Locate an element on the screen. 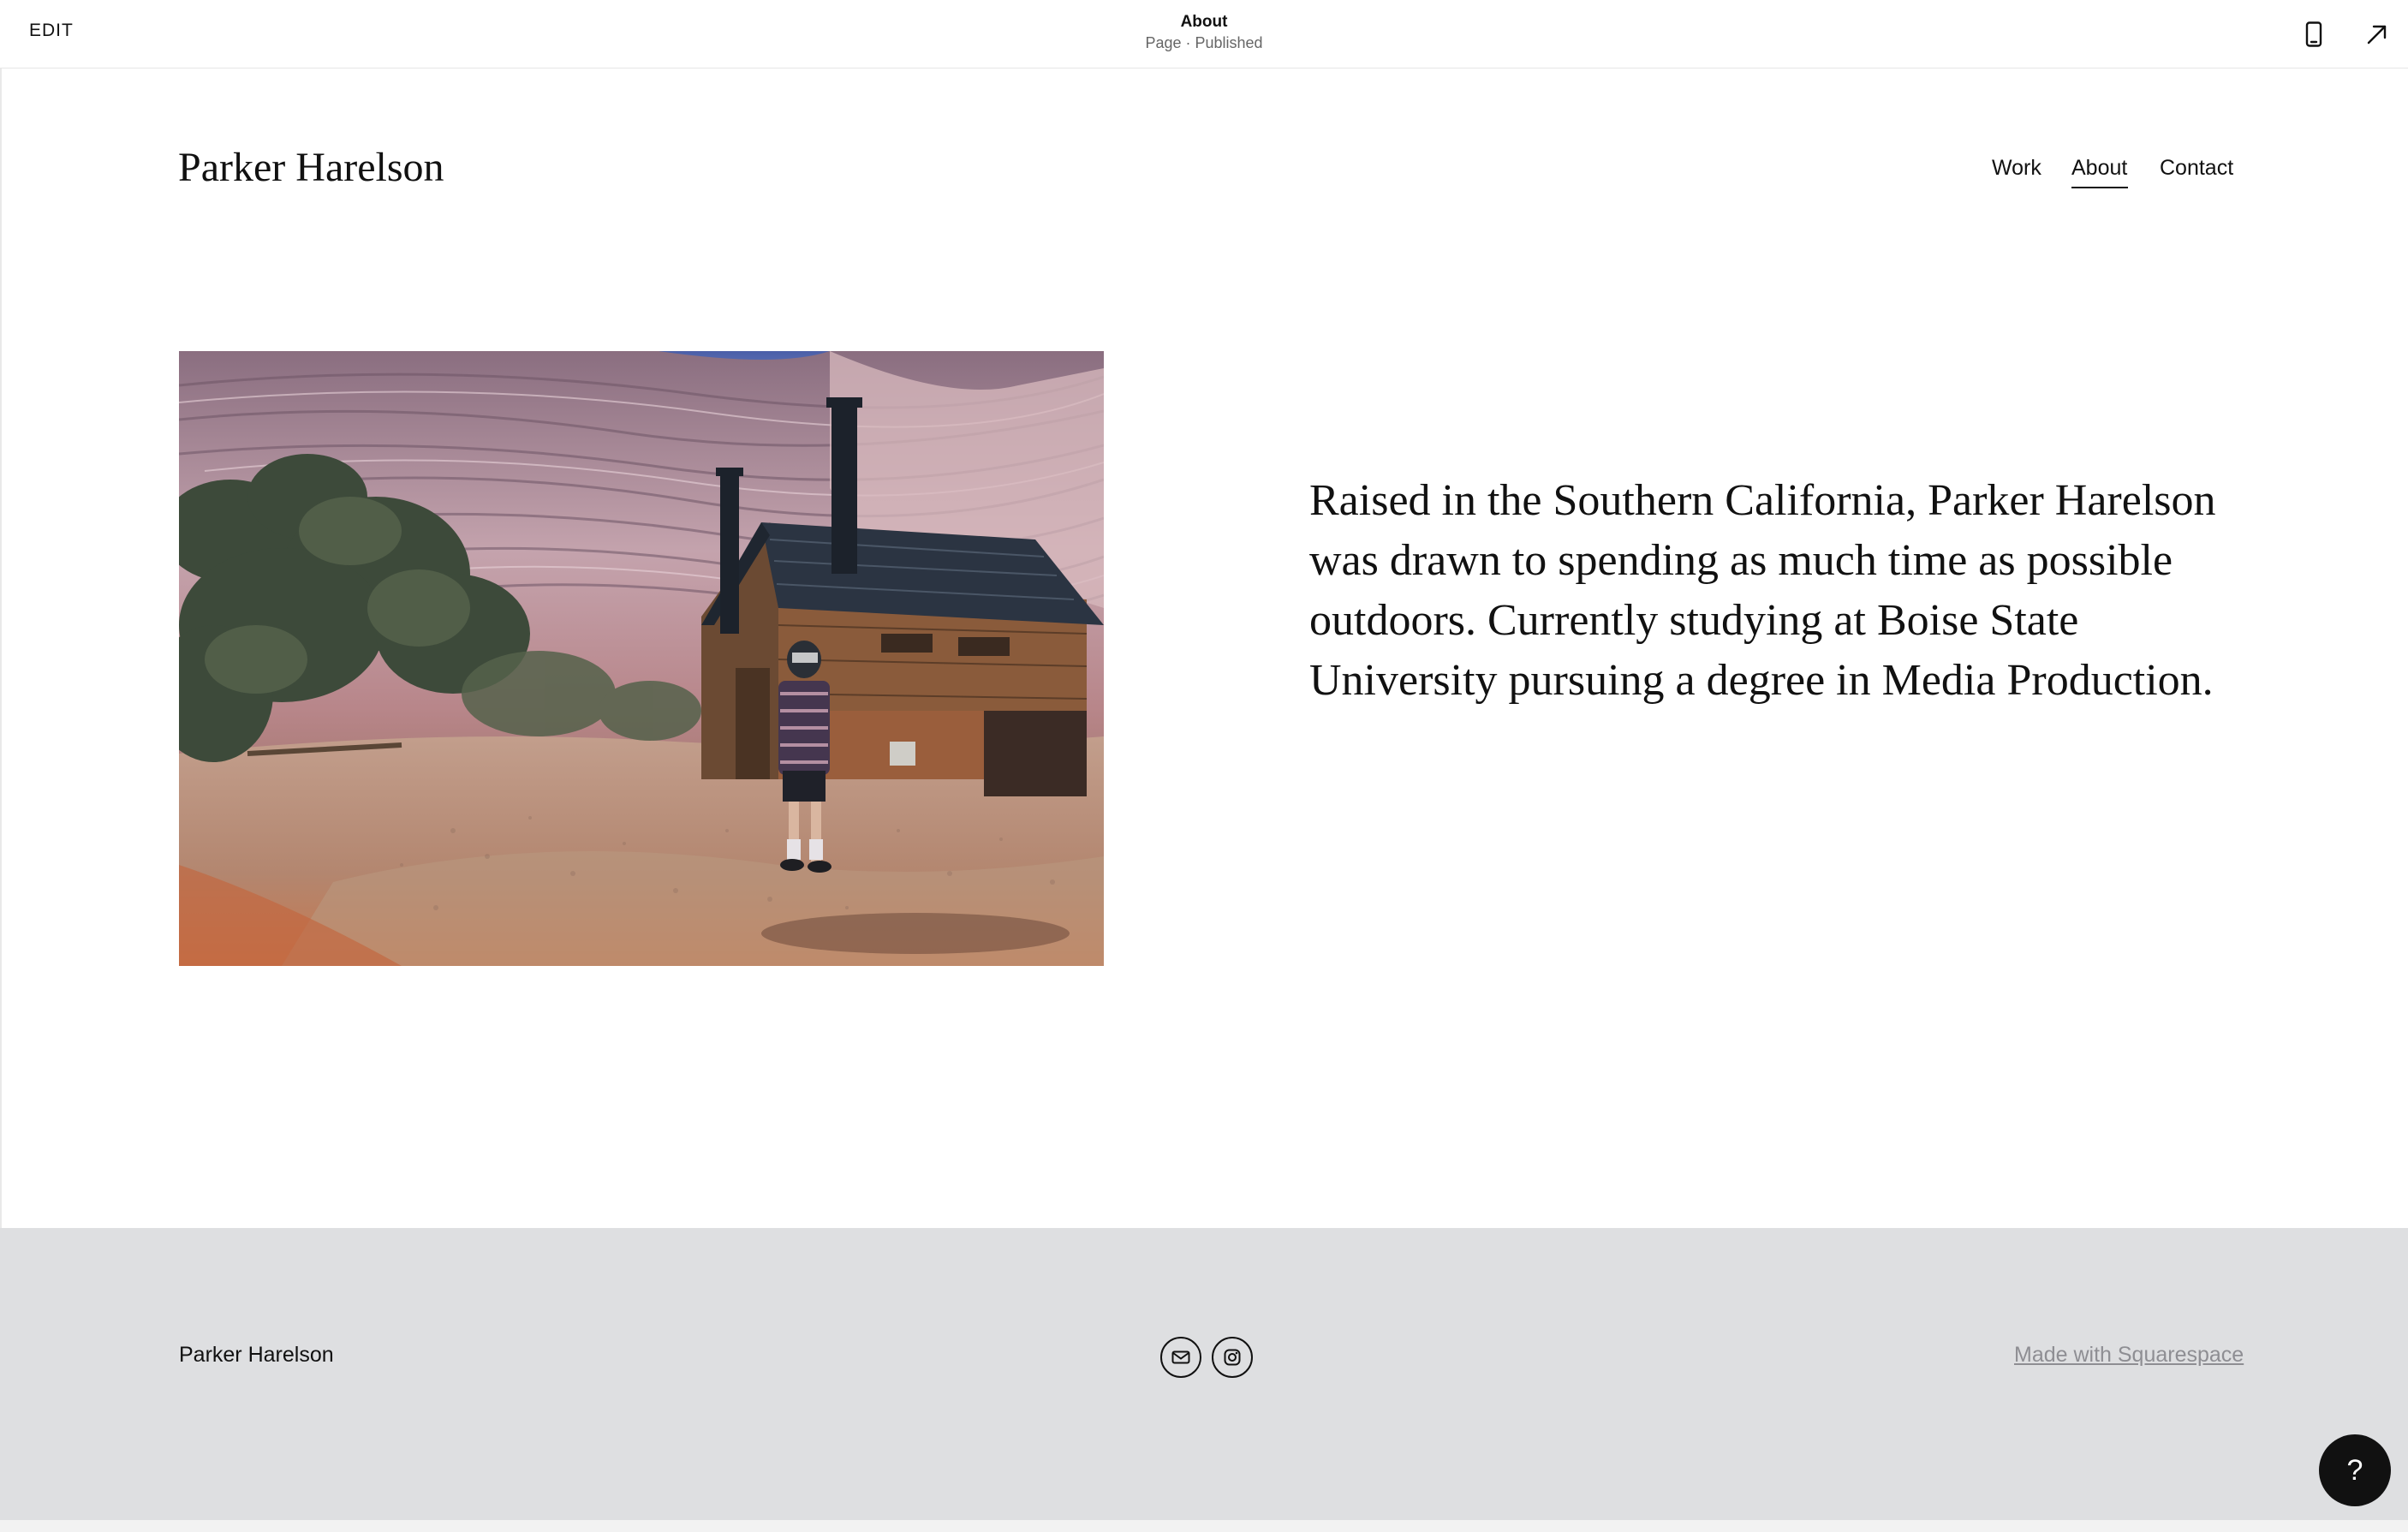  help-icon: ? is located at coordinates (2354, 1470).